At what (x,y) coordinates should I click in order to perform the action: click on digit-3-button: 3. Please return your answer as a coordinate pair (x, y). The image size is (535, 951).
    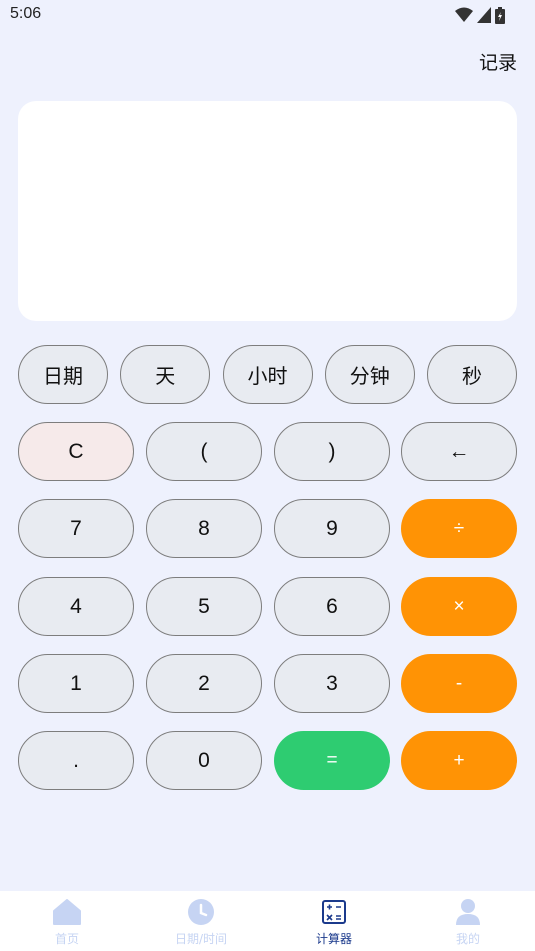
    Looking at the image, I should click on (332, 683).